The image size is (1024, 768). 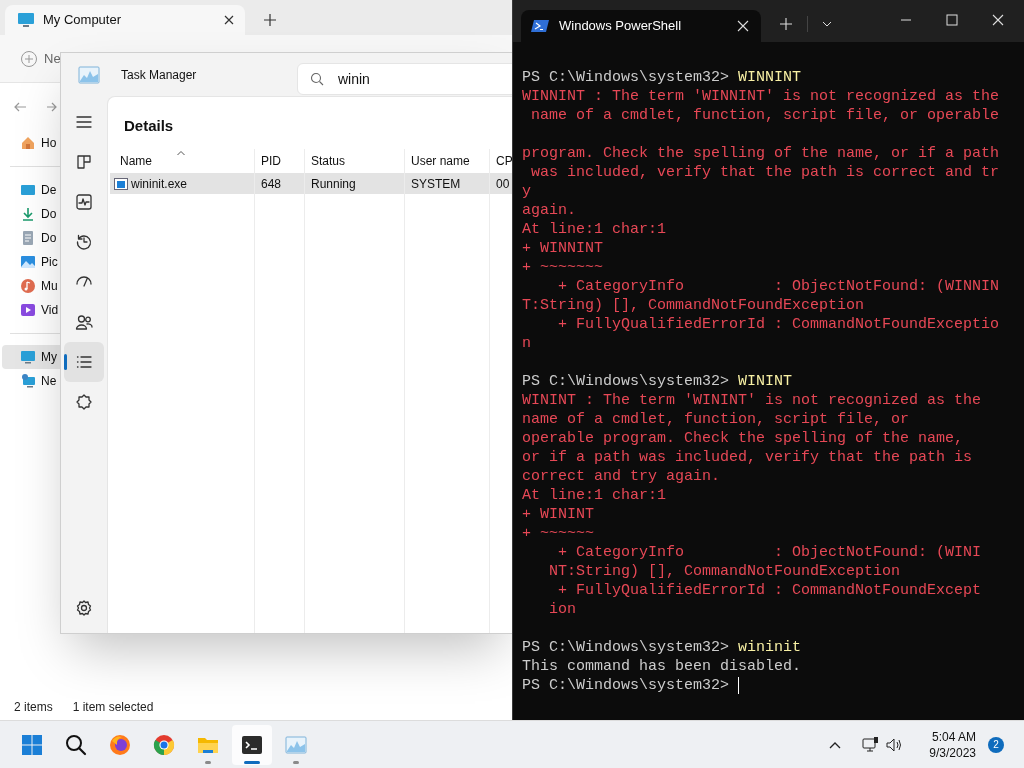 I want to click on taskbar-app, so click(x=252, y=744).